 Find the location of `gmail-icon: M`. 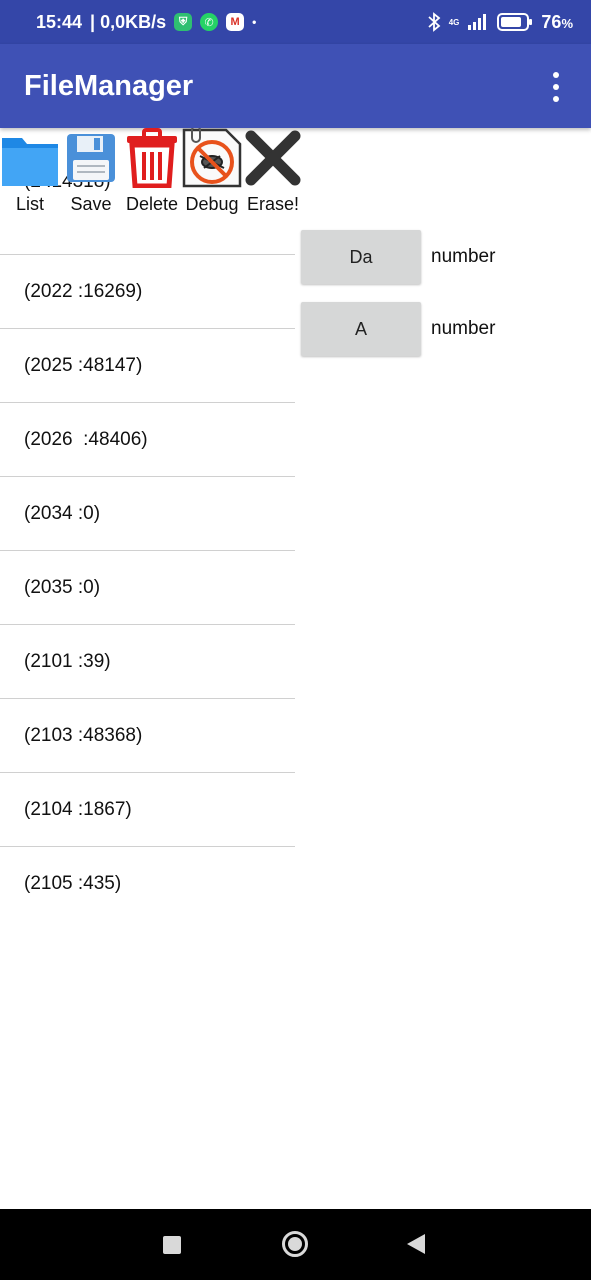

gmail-icon: M is located at coordinates (235, 22).